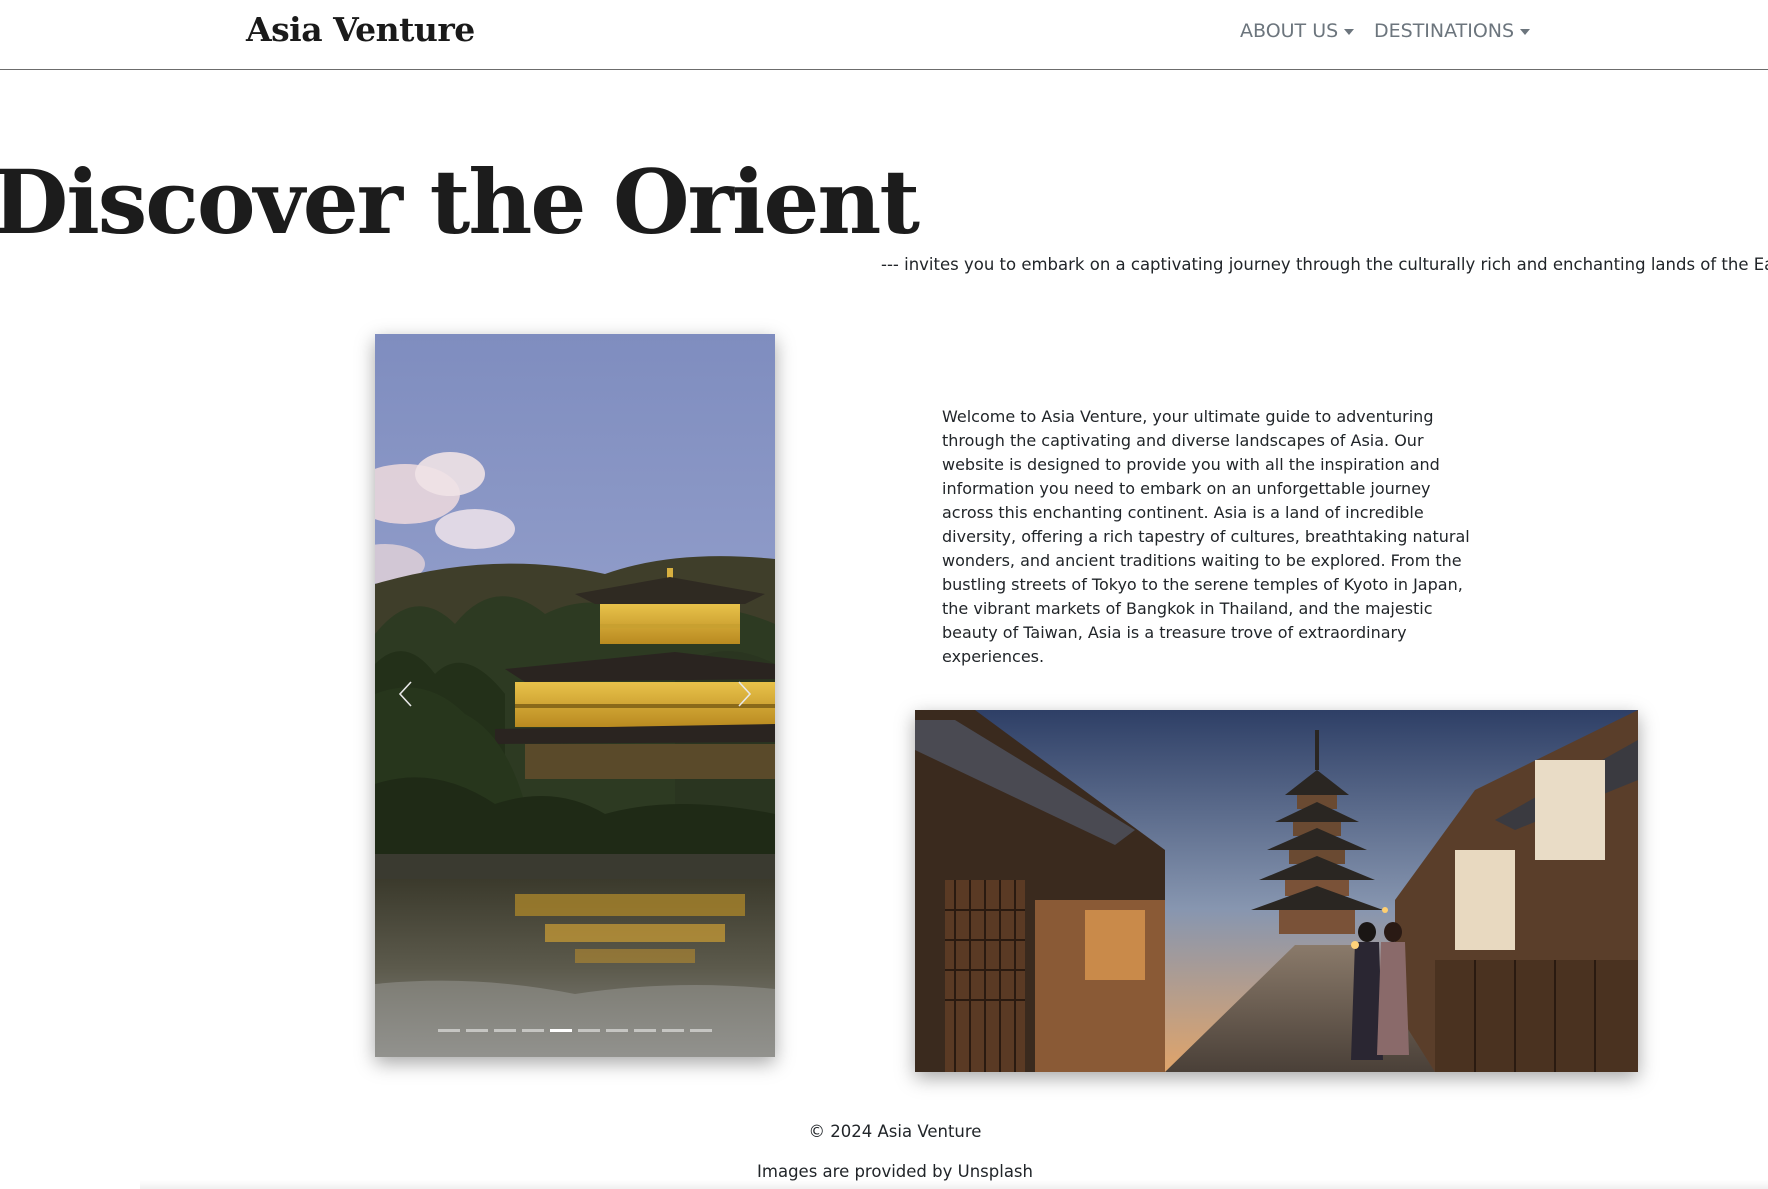 The width and height of the screenshot is (1768, 1189). I want to click on kyoto-street-image, so click(1276, 891).